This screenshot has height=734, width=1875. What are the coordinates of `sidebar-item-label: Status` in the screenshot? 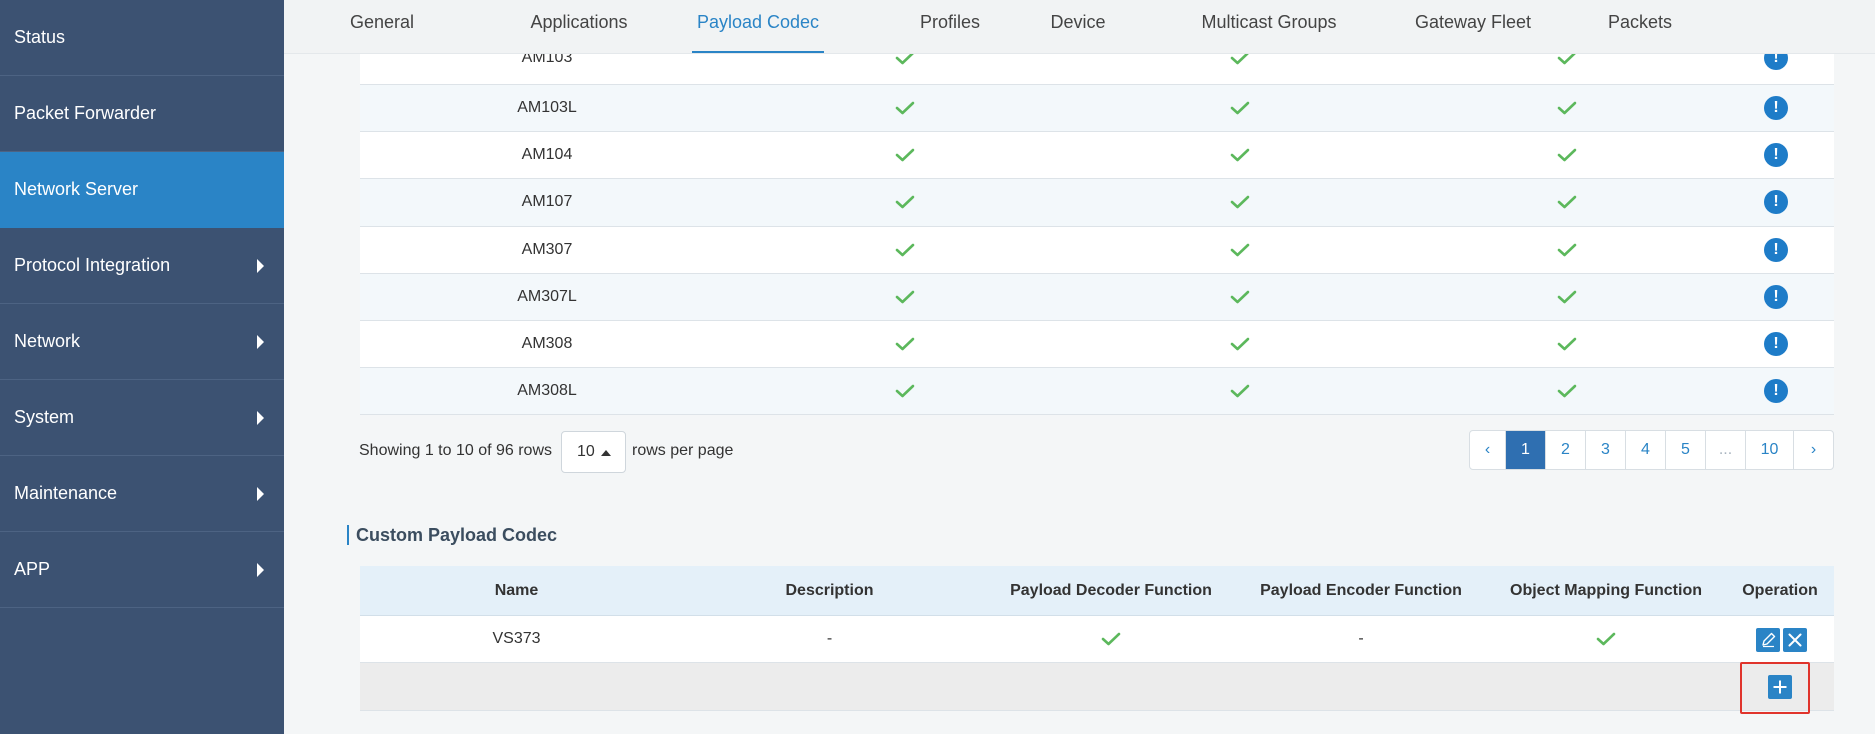 It's located at (40, 37).